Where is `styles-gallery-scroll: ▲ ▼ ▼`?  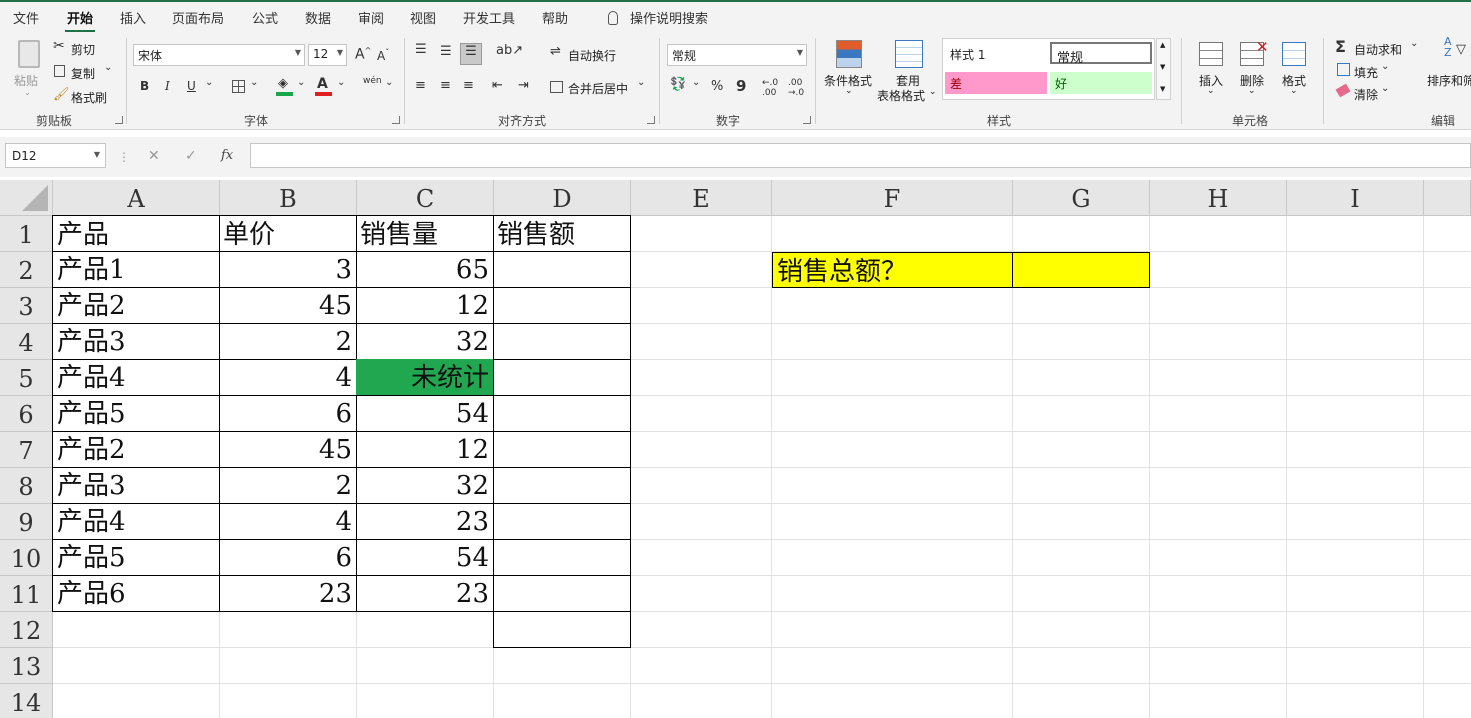
styles-gallery-scroll: ▲ ▼ ▼ is located at coordinates (1163, 69).